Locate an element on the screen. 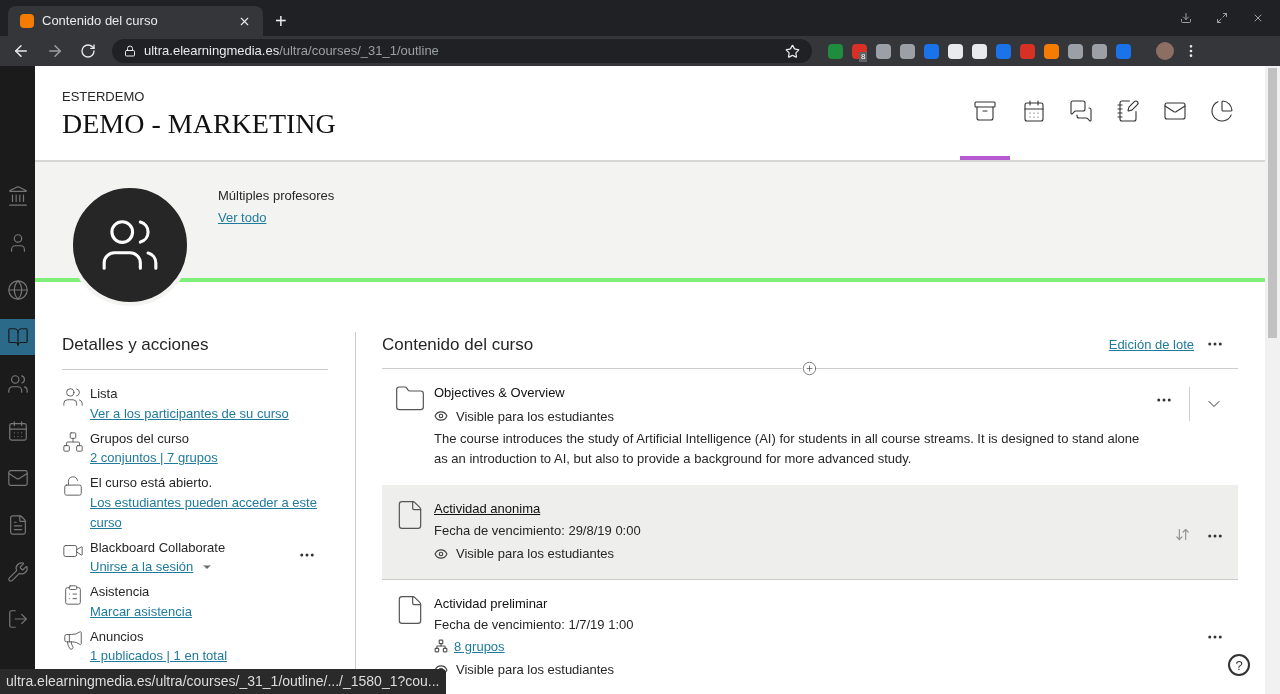 The width and height of the screenshot is (1280, 694). browser-tab: Contenido del curso is located at coordinates (135, 21).